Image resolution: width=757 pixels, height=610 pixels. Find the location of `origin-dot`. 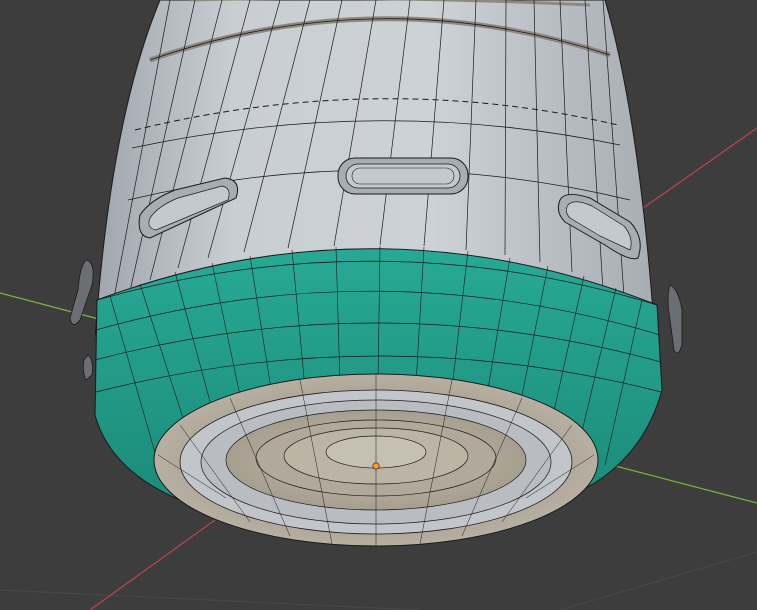

origin-dot is located at coordinates (376, 466).